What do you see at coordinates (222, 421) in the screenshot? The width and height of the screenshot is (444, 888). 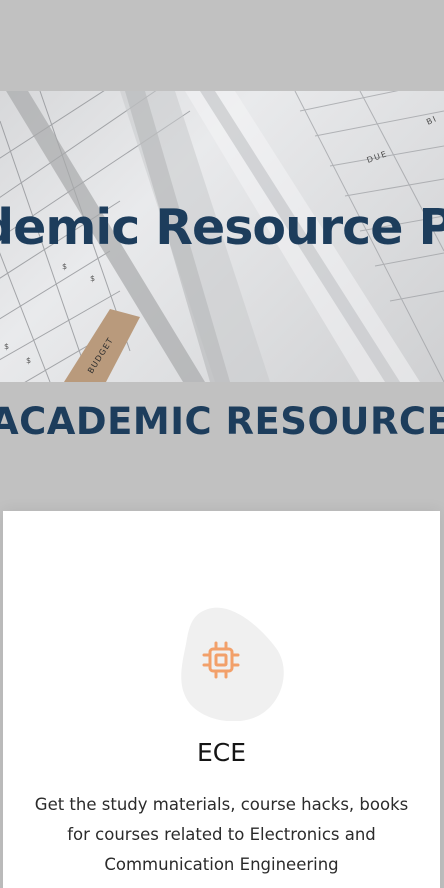 I see `section-heading: ACADEMIC RESOURCES` at bounding box center [222, 421].